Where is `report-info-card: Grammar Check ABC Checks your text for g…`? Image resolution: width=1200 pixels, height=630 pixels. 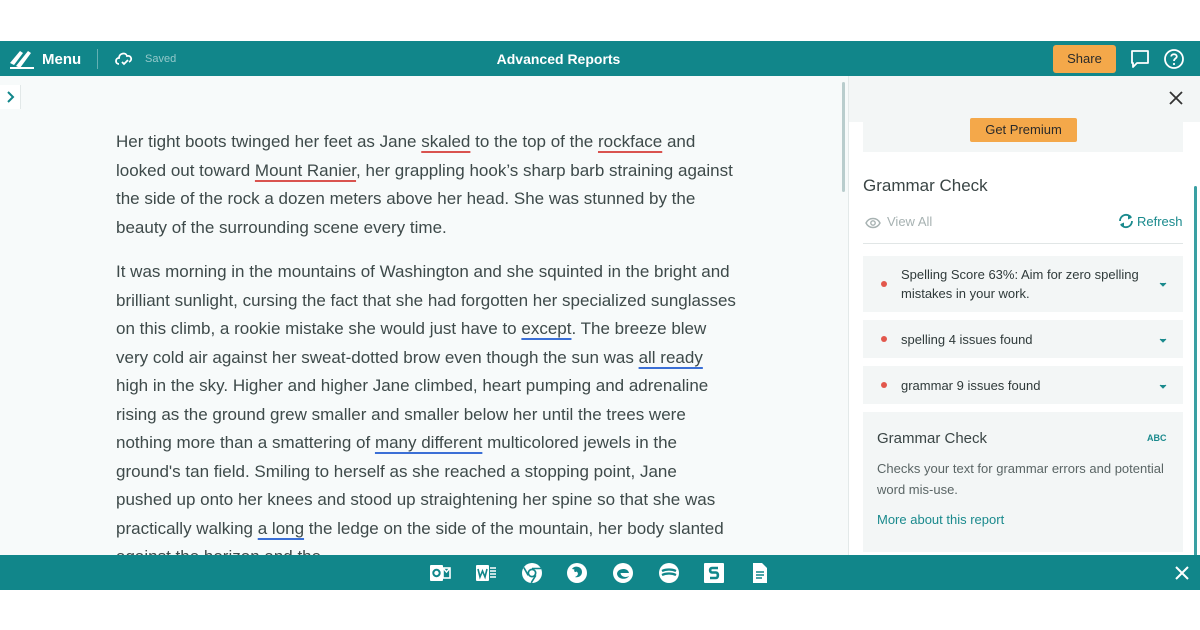 report-info-card: Grammar Check ABC Checks your text for g… is located at coordinates (1023, 482).